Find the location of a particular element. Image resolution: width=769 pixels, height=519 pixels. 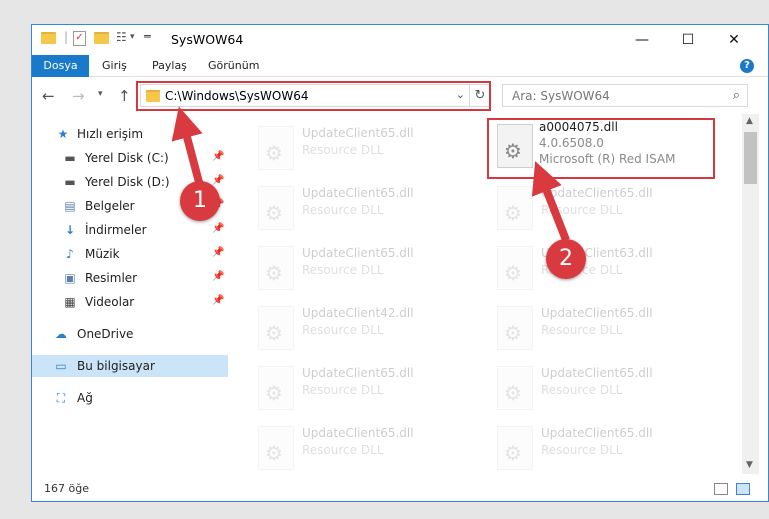

chevron-down-icon: ▾ is located at coordinates (132, 37).